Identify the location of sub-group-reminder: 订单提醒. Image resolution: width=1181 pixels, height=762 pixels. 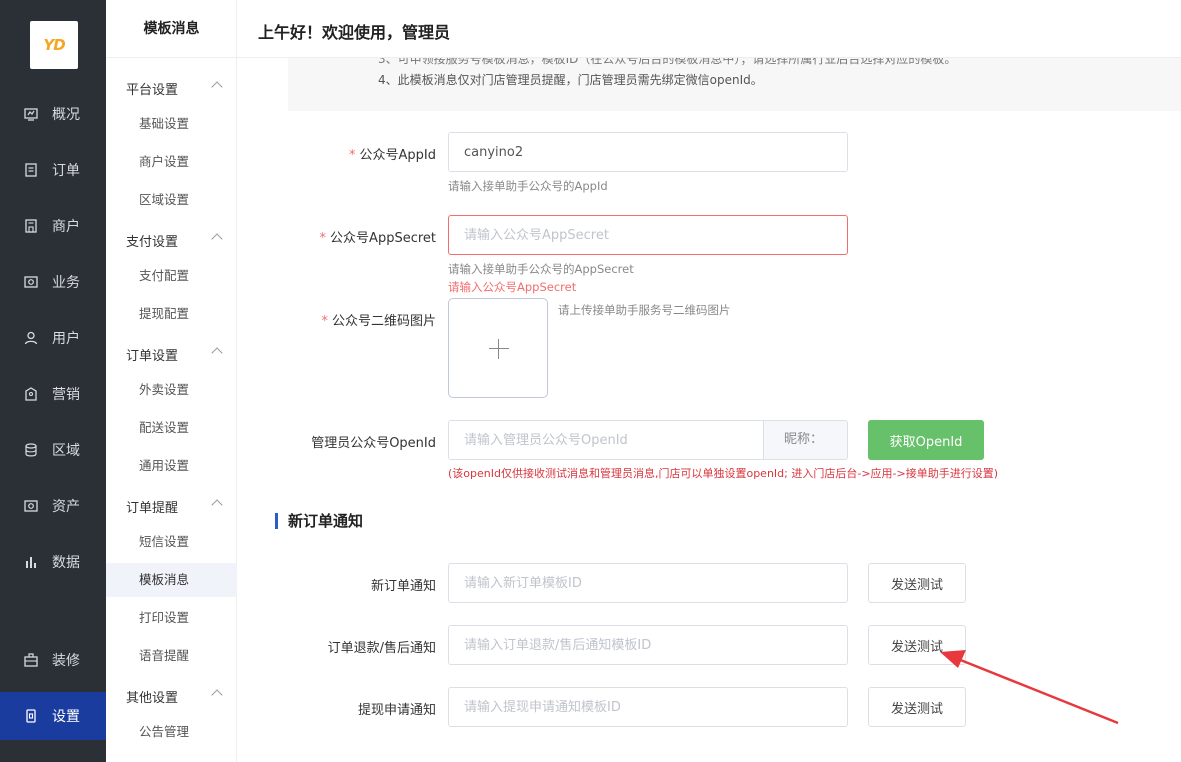
(174, 506).